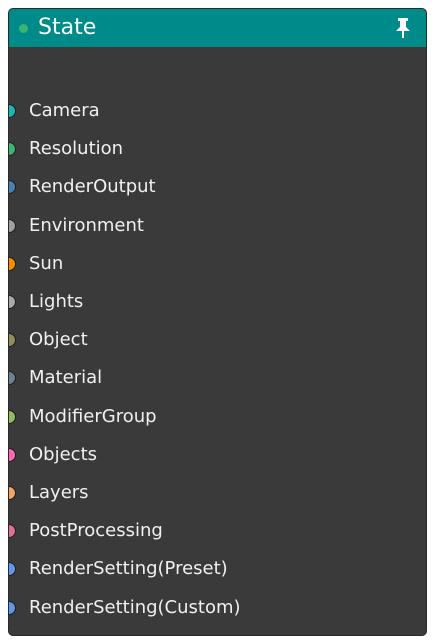  What do you see at coordinates (23, 28) in the screenshot?
I see `status-dot-icon` at bounding box center [23, 28].